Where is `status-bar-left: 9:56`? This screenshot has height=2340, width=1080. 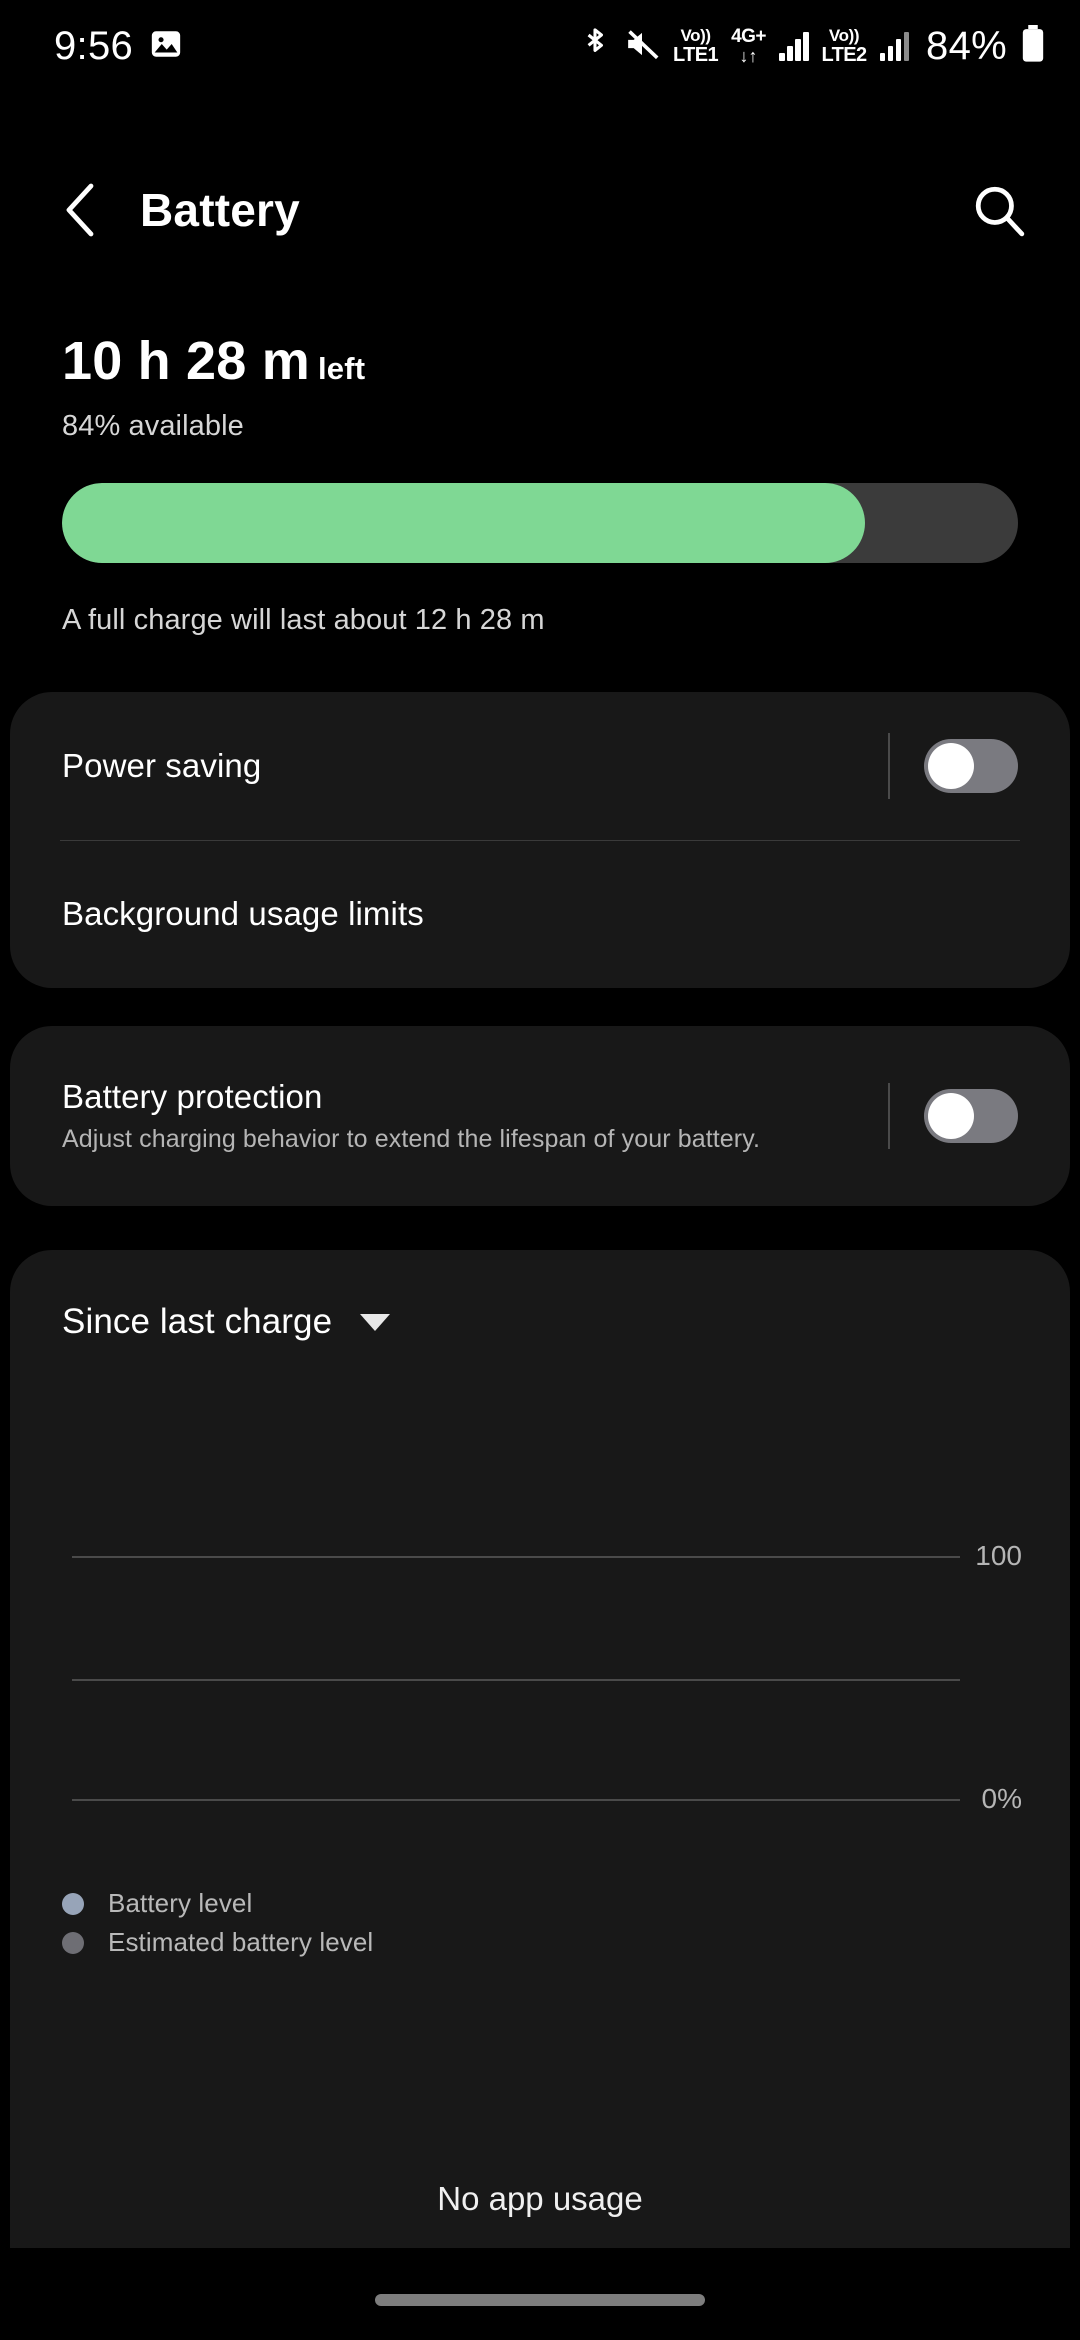 status-bar-left: 9:56 is located at coordinates (118, 46).